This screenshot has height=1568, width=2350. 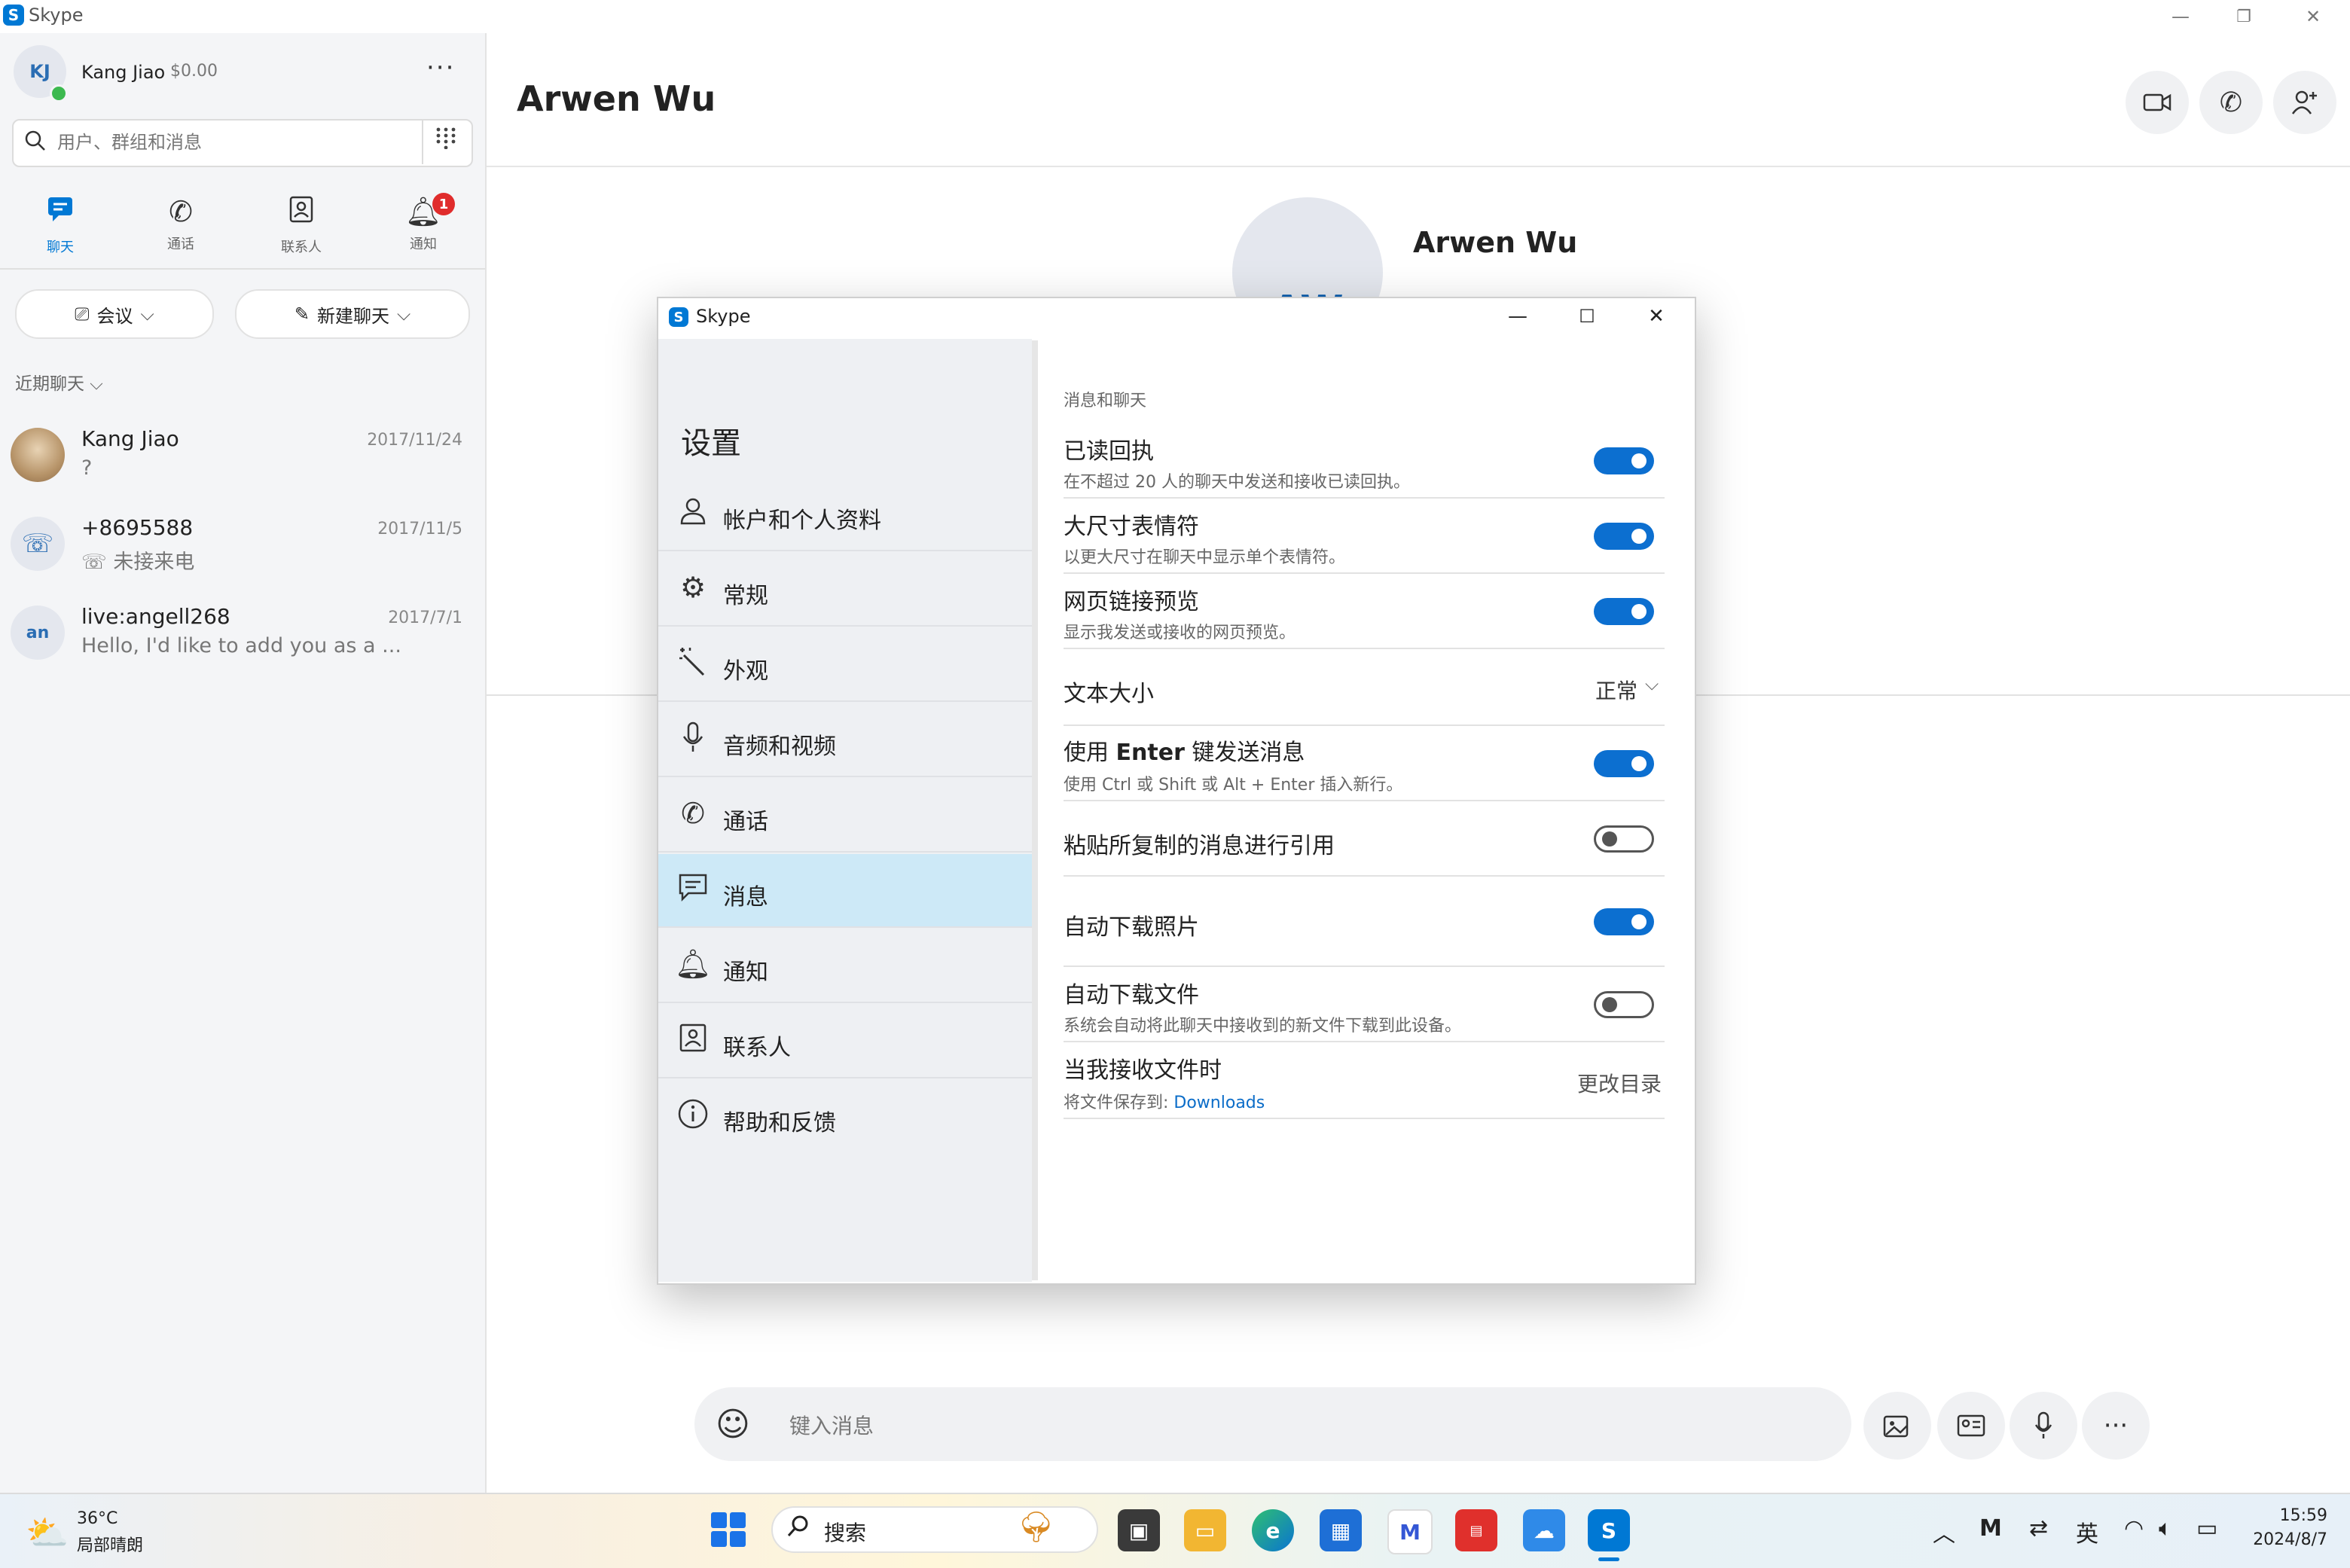 What do you see at coordinates (616, 98) in the screenshot?
I see `conversation-title: Arwen Wu` at bounding box center [616, 98].